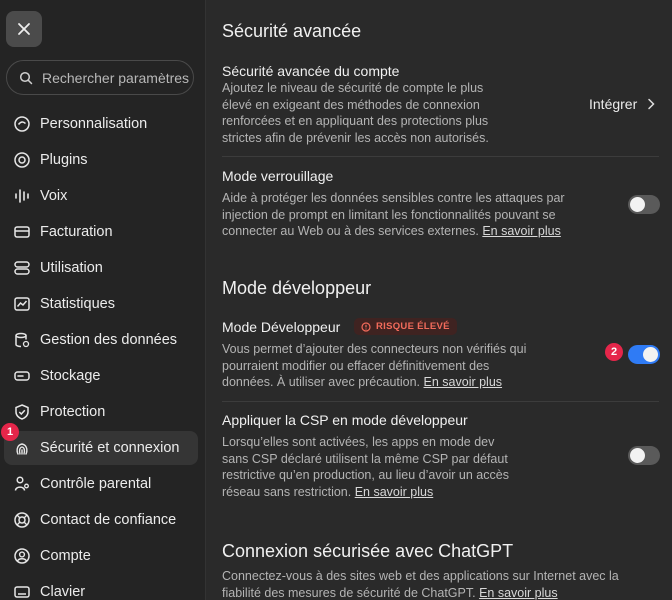 The width and height of the screenshot is (672, 600). What do you see at coordinates (368, 551) in the screenshot?
I see `section-title-chatgpt-login: Connexion sécurisée avec ChatGPT` at bounding box center [368, 551].